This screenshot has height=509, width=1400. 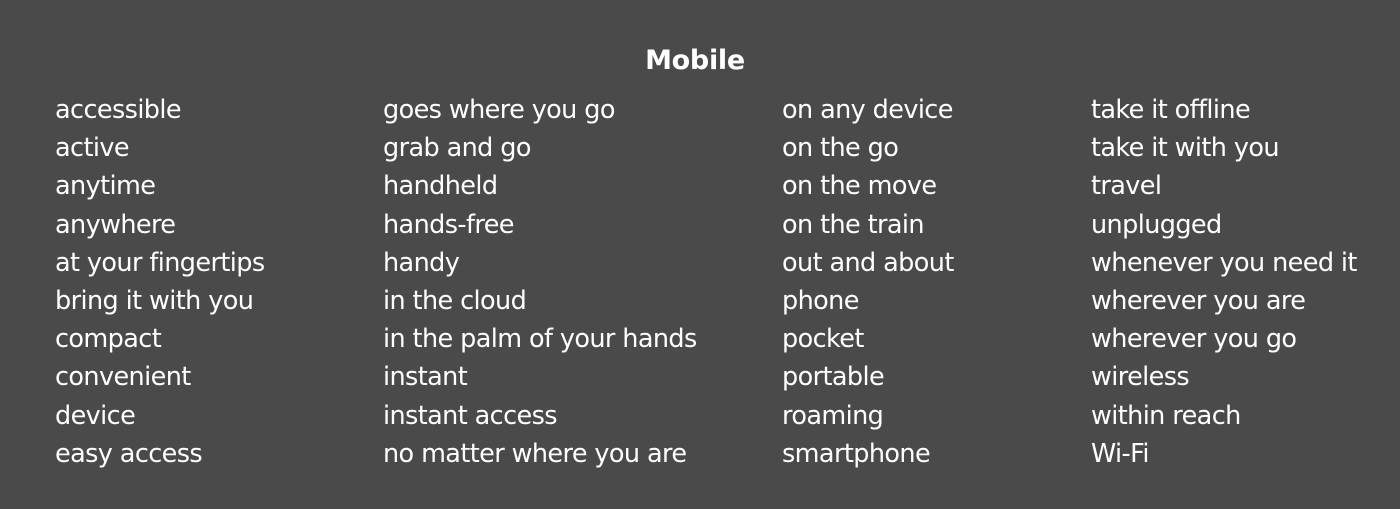 What do you see at coordinates (105, 186) in the screenshot?
I see `word-item: anytime` at bounding box center [105, 186].